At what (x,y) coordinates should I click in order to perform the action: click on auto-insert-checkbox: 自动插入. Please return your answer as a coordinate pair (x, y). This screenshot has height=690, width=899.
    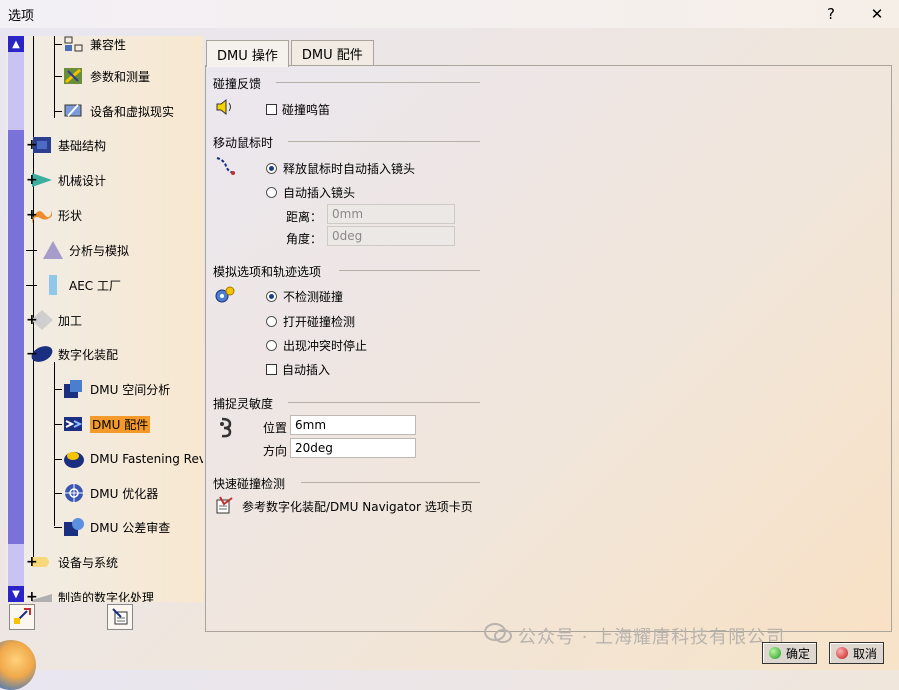
    Looking at the image, I should click on (298, 369).